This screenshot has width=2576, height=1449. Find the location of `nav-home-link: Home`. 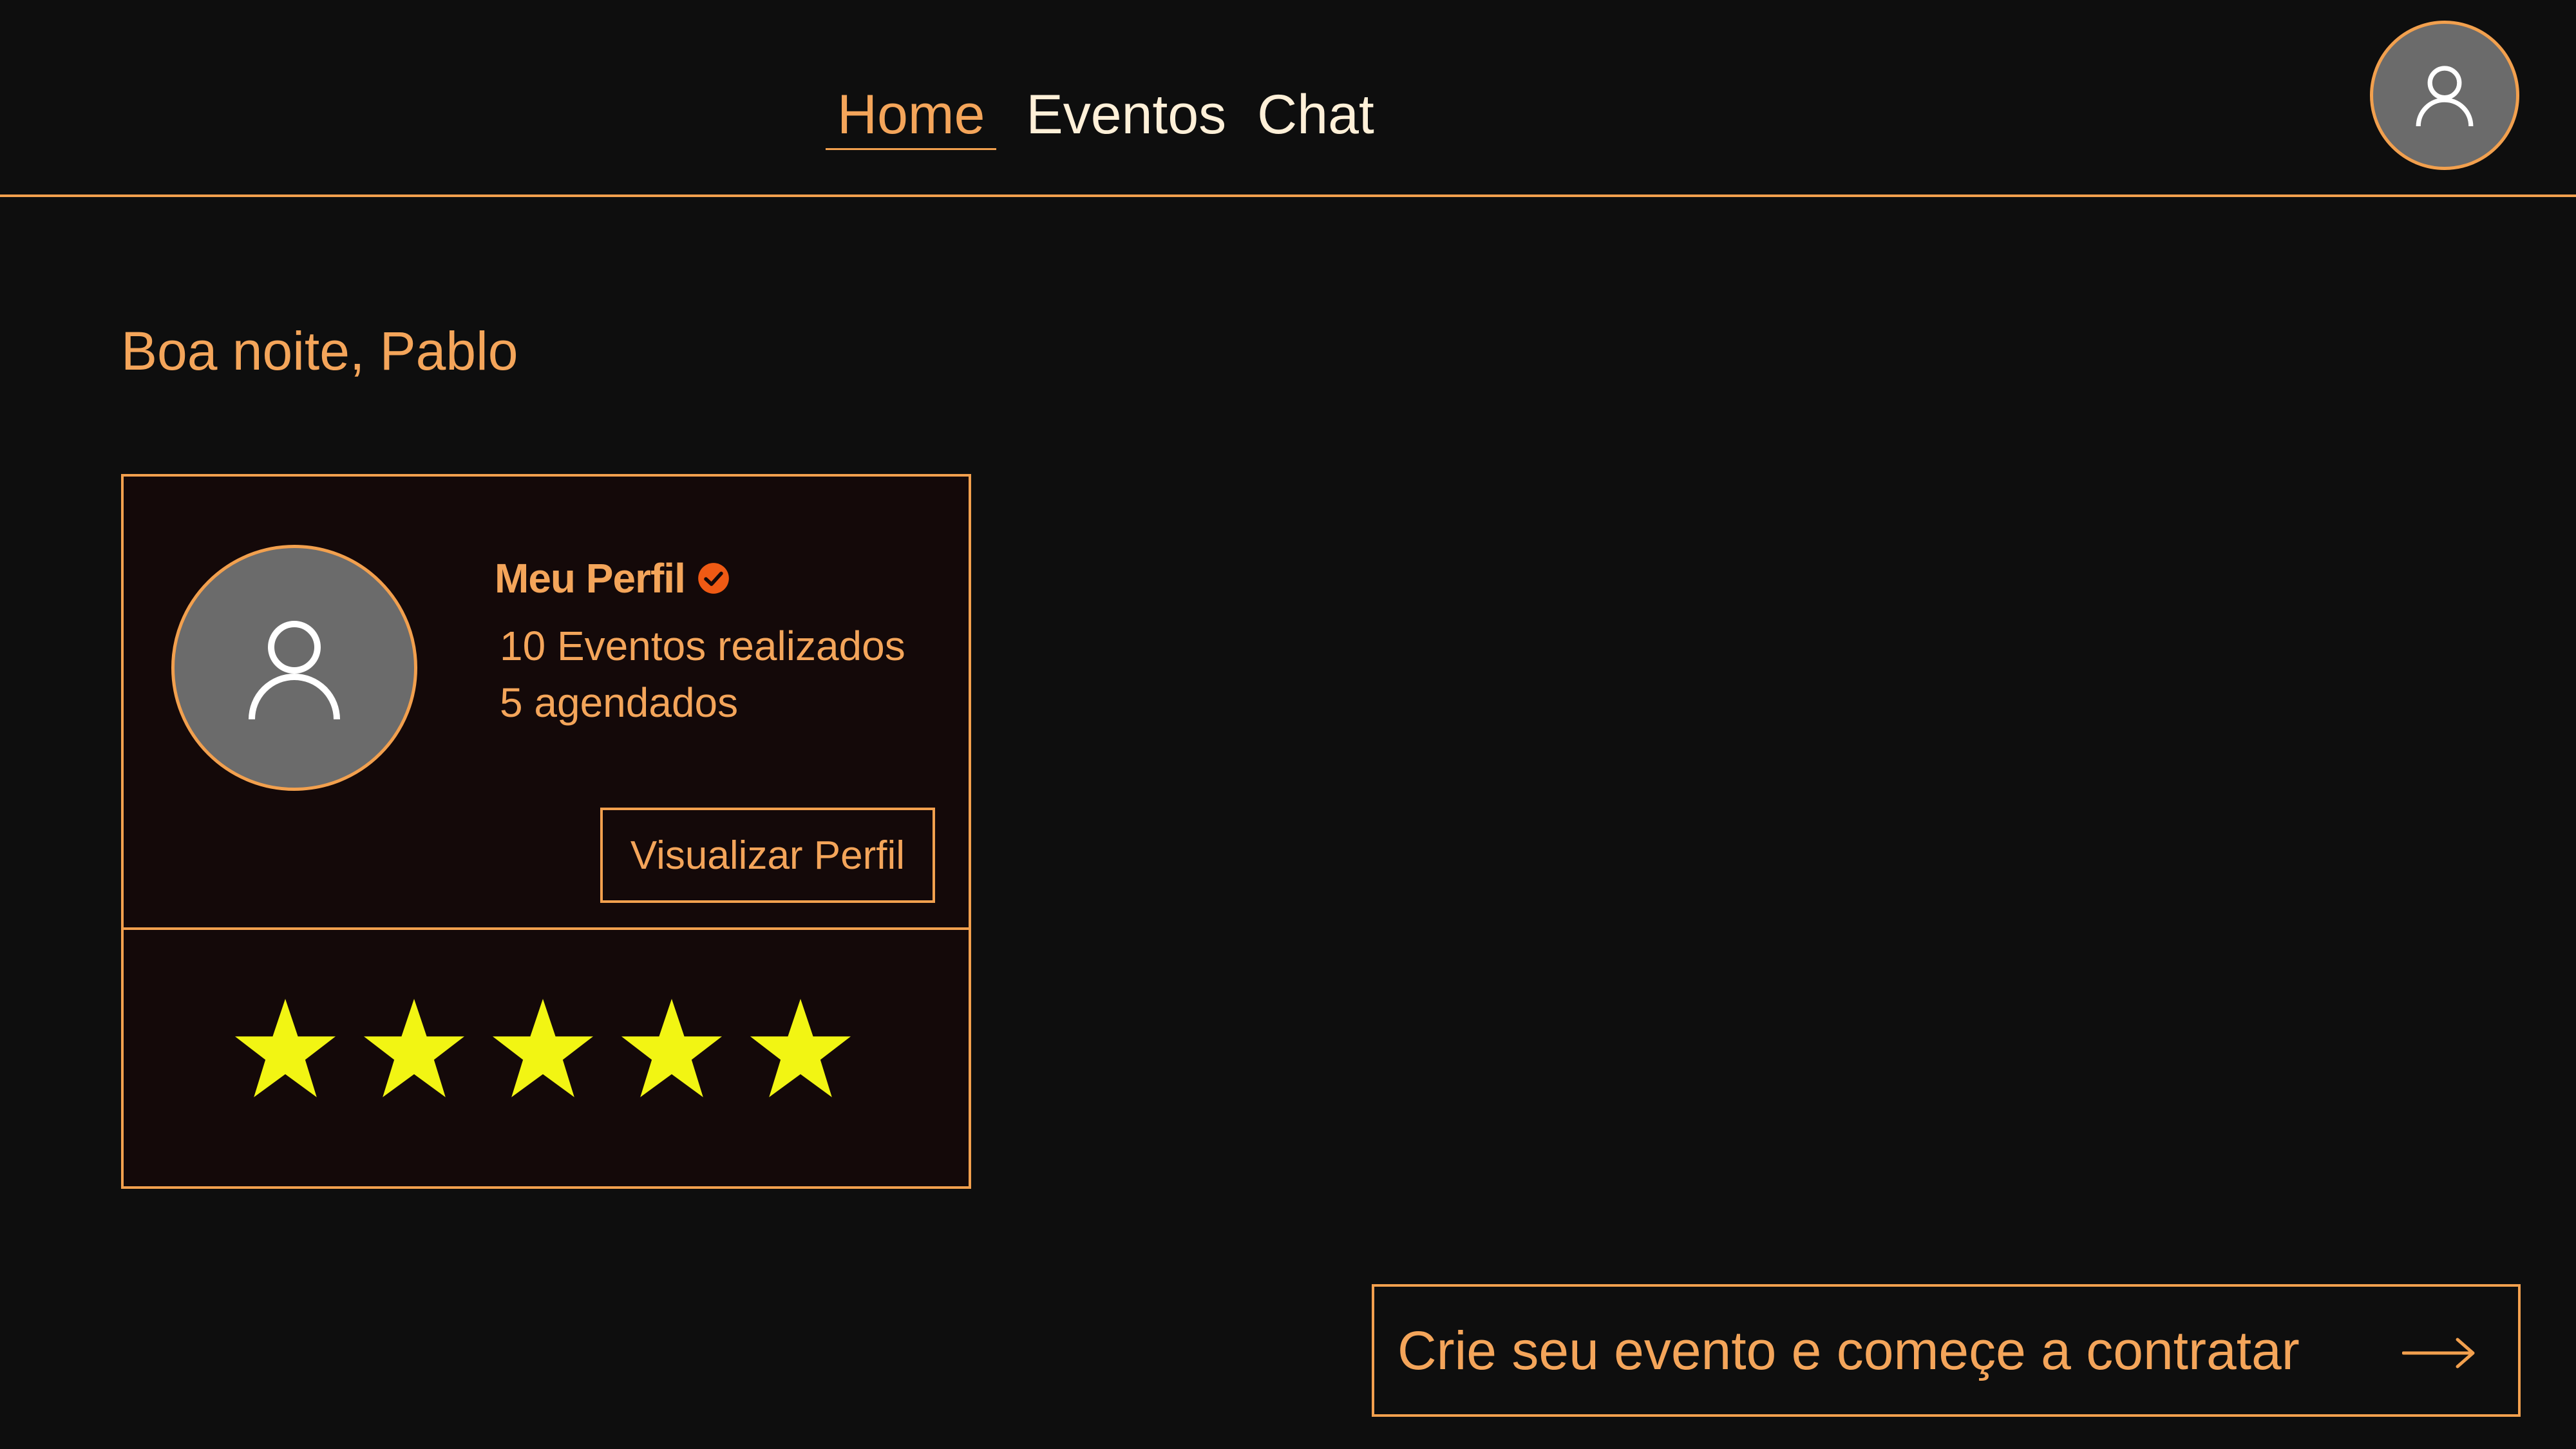

nav-home-link: Home is located at coordinates (911, 116).